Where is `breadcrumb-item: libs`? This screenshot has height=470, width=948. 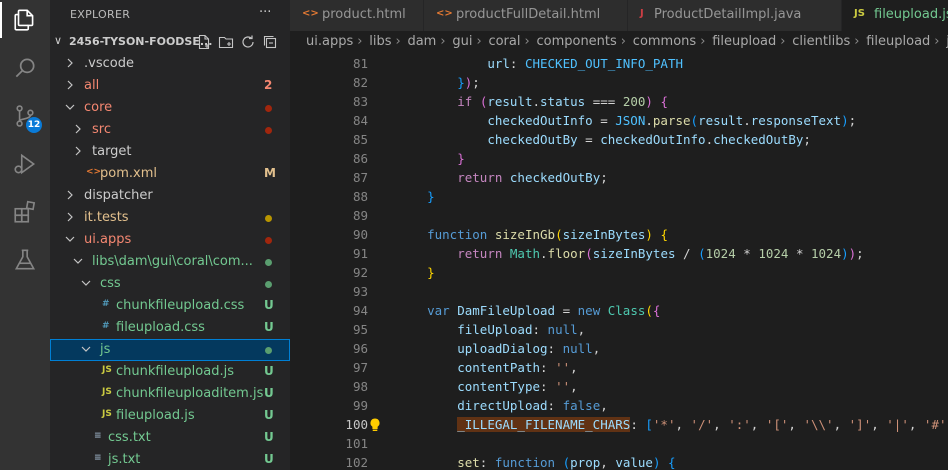 breadcrumb-item: libs is located at coordinates (380, 41).